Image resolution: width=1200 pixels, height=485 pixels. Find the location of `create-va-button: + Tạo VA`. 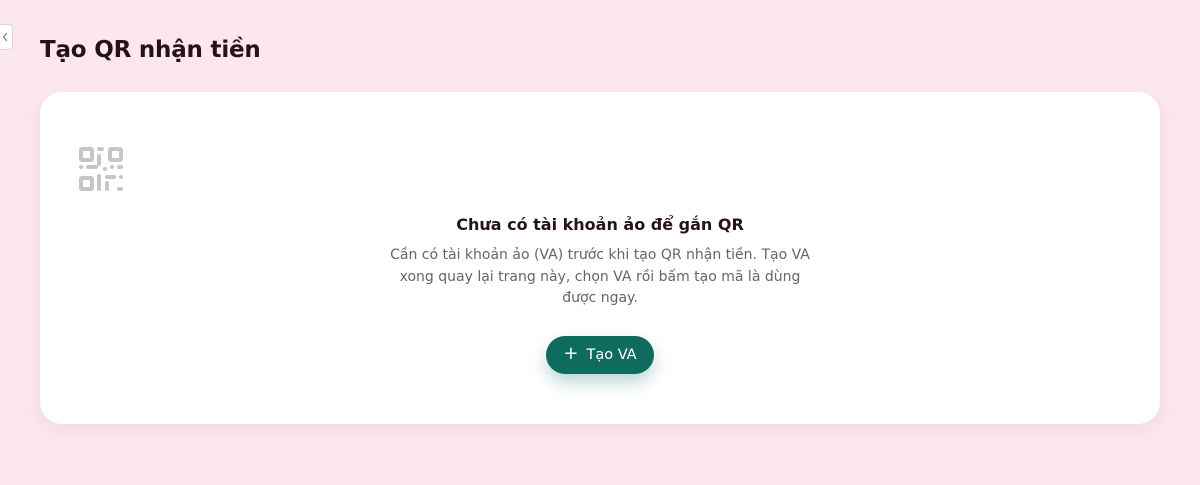

create-va-button: + Tạo VA is located at coordinates (600, 355).